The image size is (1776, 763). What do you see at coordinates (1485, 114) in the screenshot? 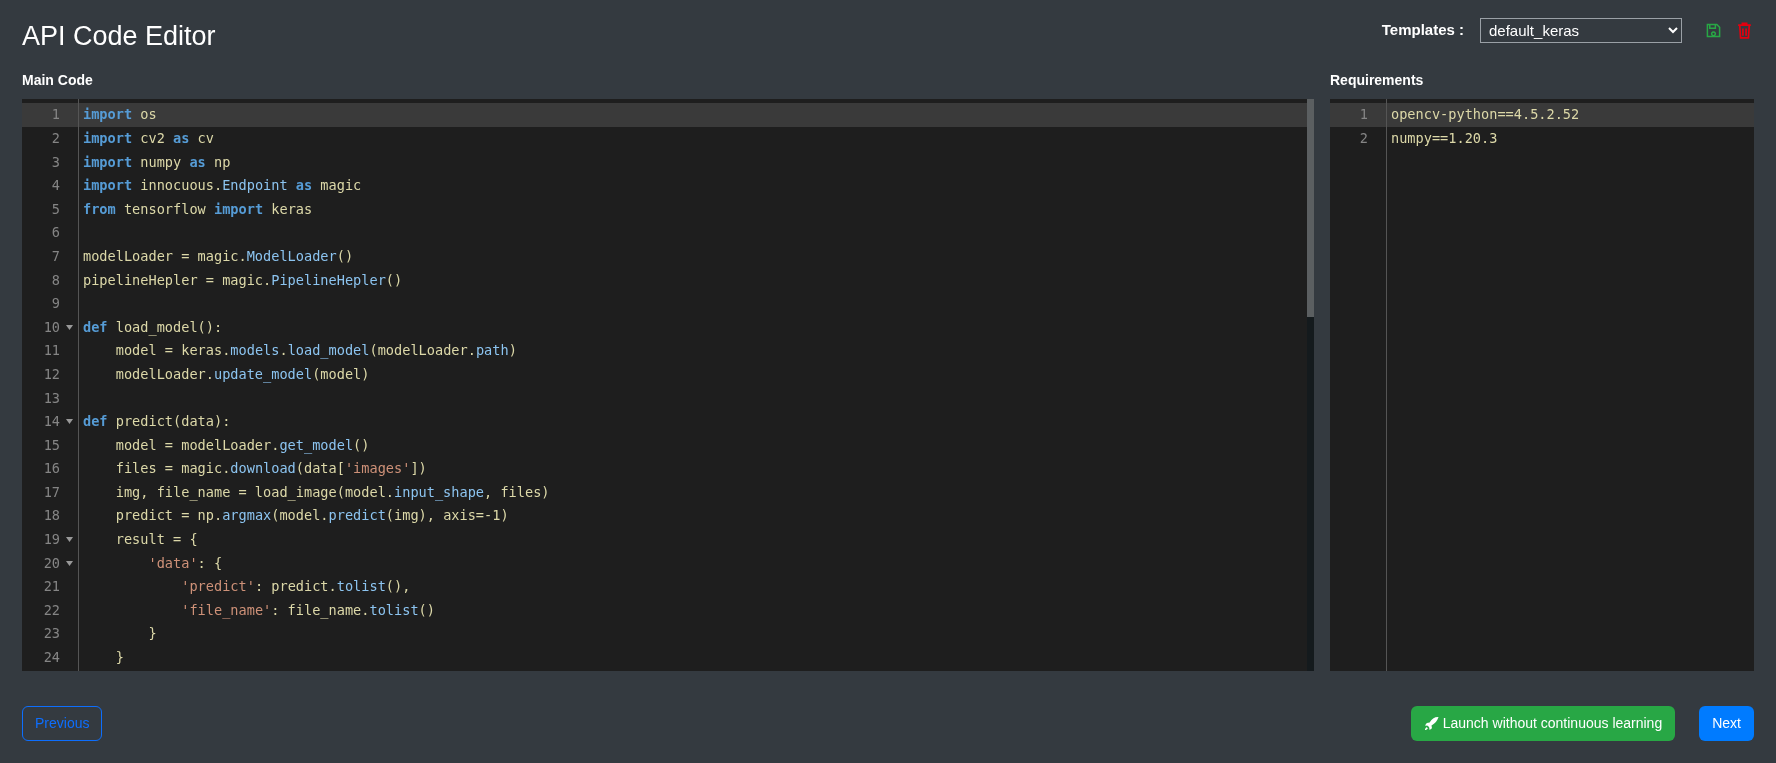
I see `code-line: opencv-python==4.5.2.52` at bounding box center [1485, 114].